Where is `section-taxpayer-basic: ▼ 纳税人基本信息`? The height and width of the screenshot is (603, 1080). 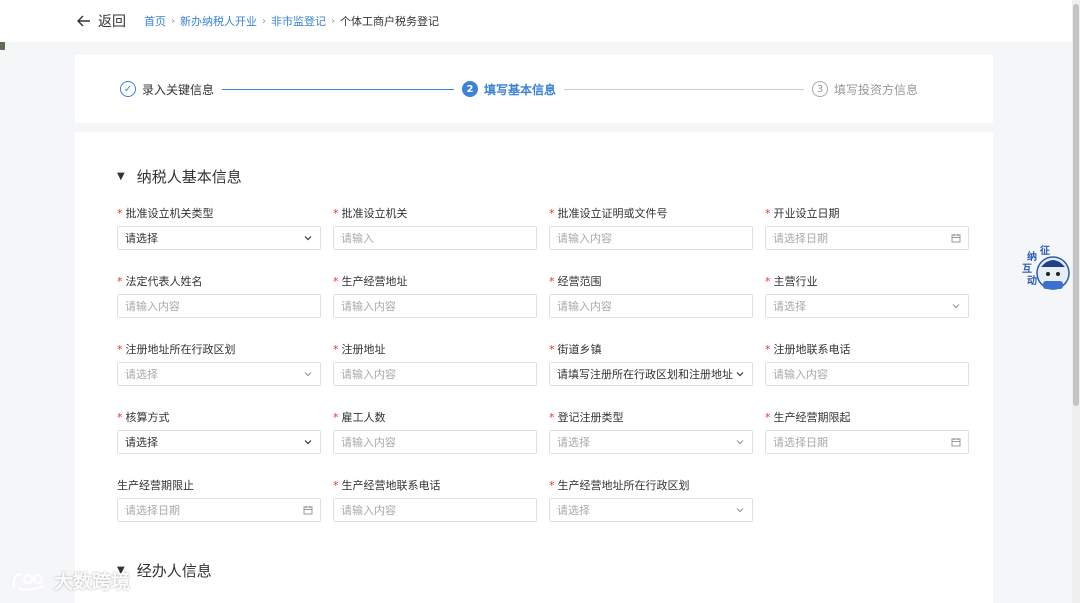 section-taxpayer-basic: ▼ 纳税人基本信息 is located at coordinates (179, 176).